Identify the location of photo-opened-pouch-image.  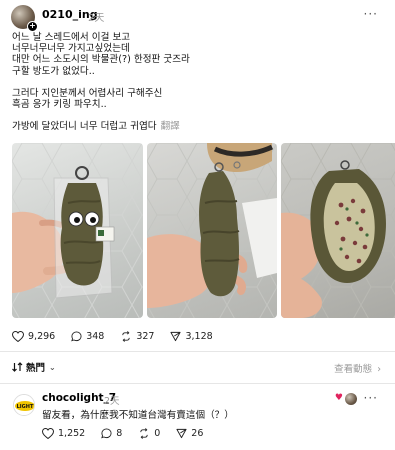
(338, 230).